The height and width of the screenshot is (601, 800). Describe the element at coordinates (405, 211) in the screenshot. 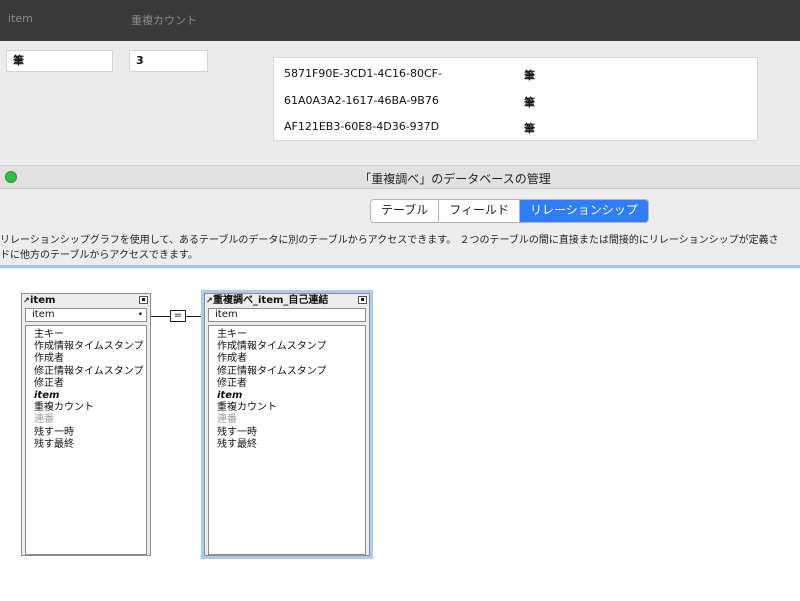

I see `tab-tables: テーブル` at that location.